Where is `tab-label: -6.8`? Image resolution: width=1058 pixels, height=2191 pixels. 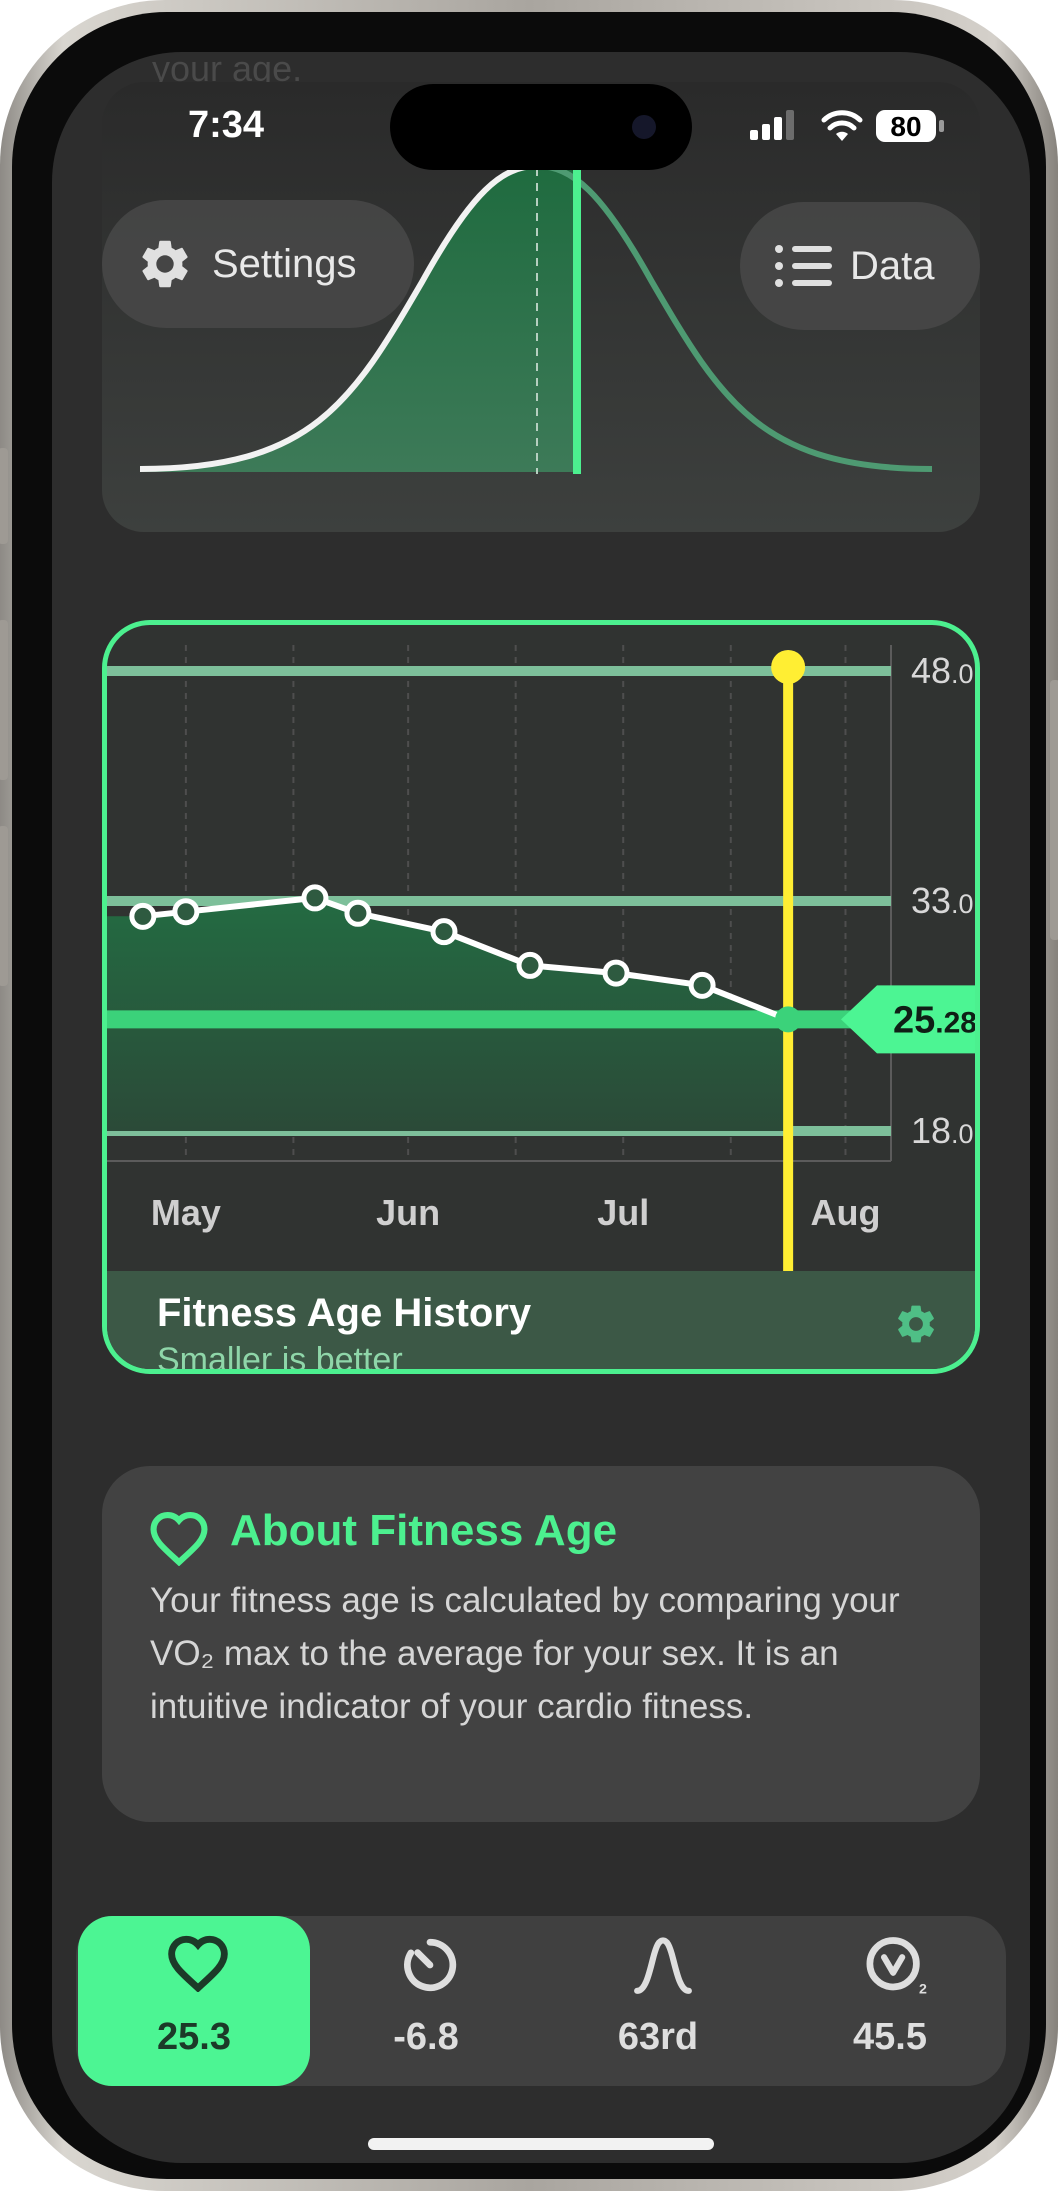
tab-label: -6.8 is located at coordinates (426, 2037).